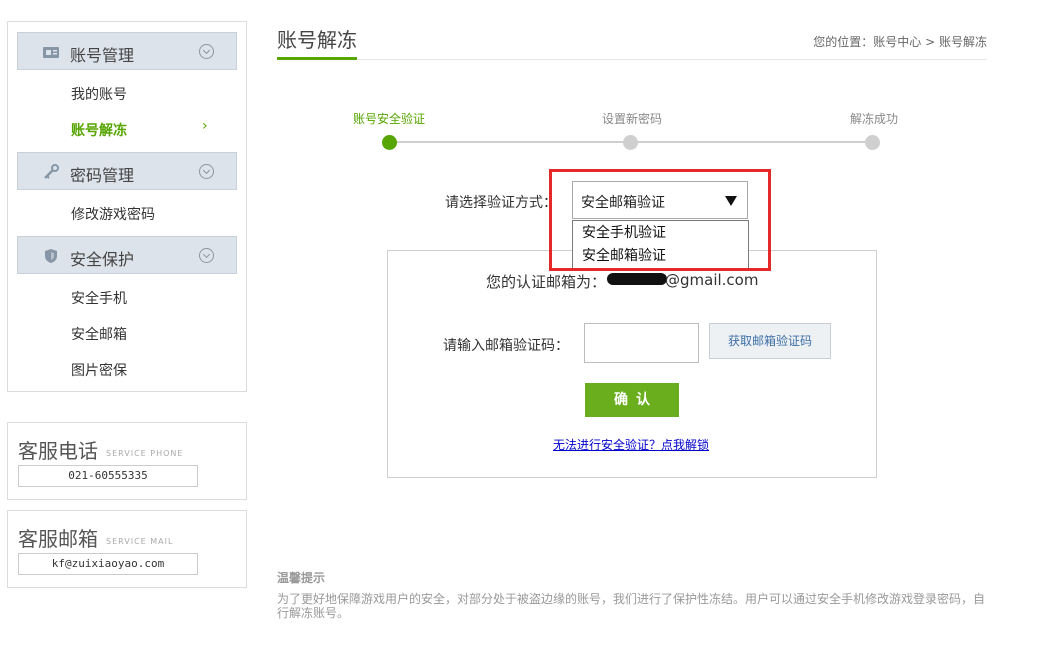 The image size is (1050, 650). What do you see at coordinates (51, 256) in the screenshot?
I see `shield-icon` at bounding box center [51, 256].